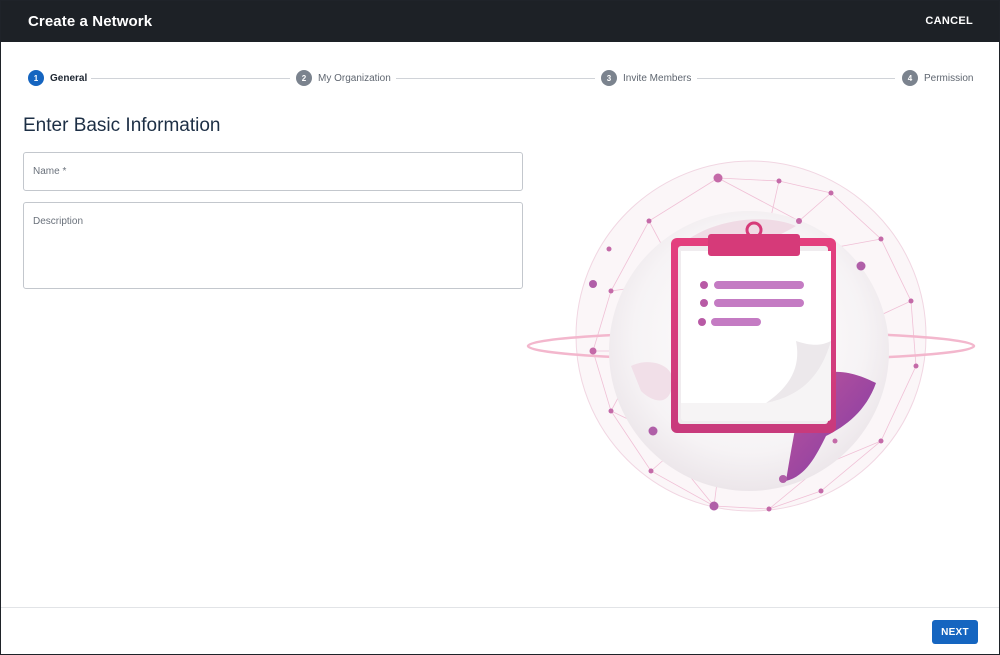 The height and width of the screenshot is (655, 1000). What do you see at coordinates (122, 125) in the screenshot?
I see `form-heading: Enter Basic Information` at bounding box center [122, 125].